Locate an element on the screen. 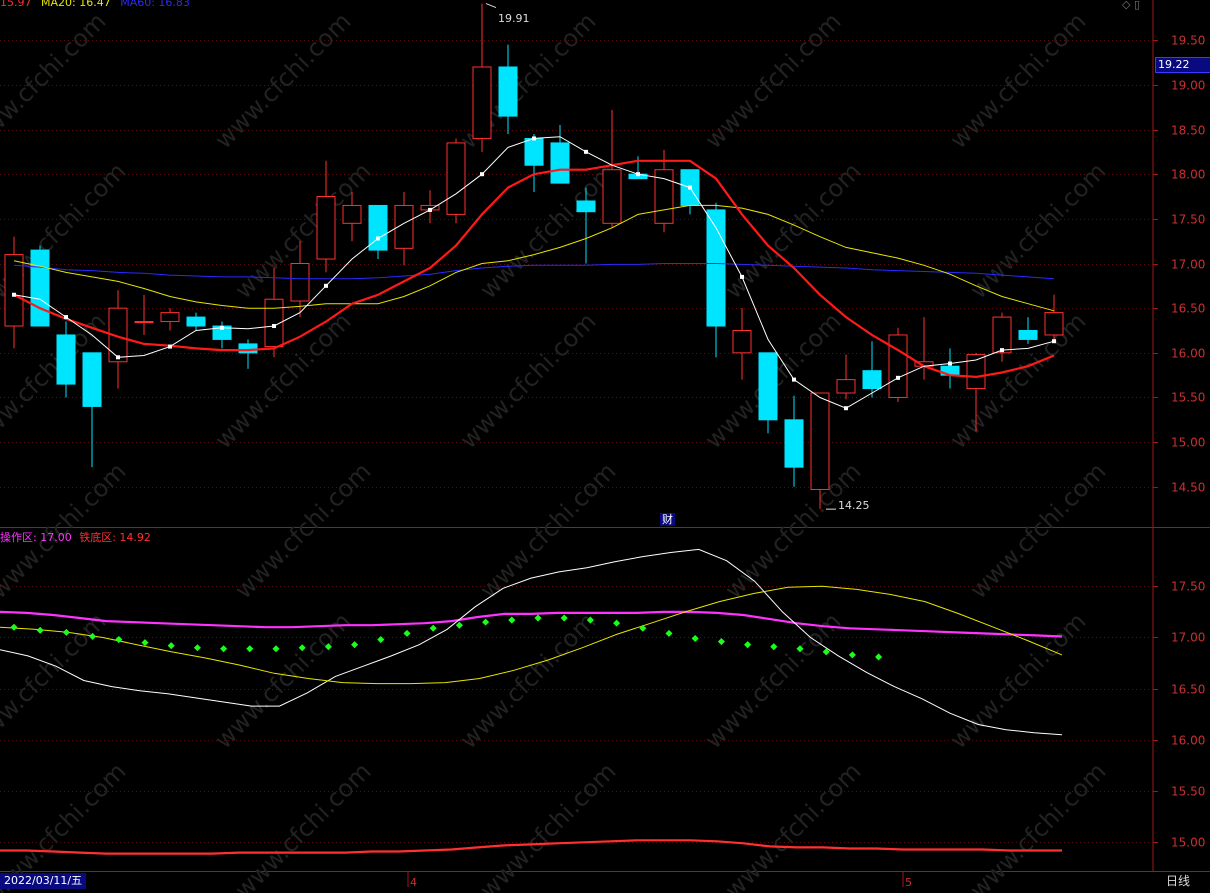  indicator-tick-label: 17.00 is located at coordinates (1188, 638).